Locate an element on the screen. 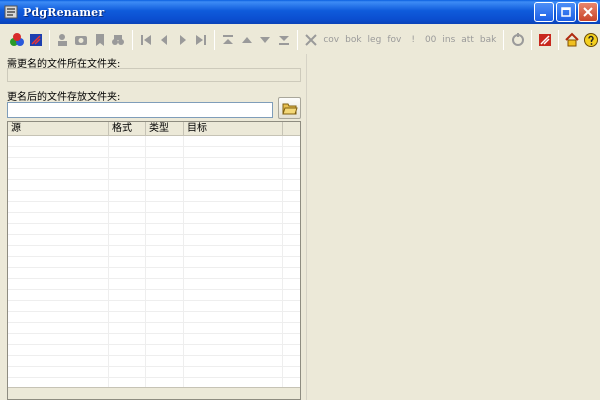 Image resolution: width=600 pixels, height=400 pixels. bok-button: bok is located at coordinates (353, 40).